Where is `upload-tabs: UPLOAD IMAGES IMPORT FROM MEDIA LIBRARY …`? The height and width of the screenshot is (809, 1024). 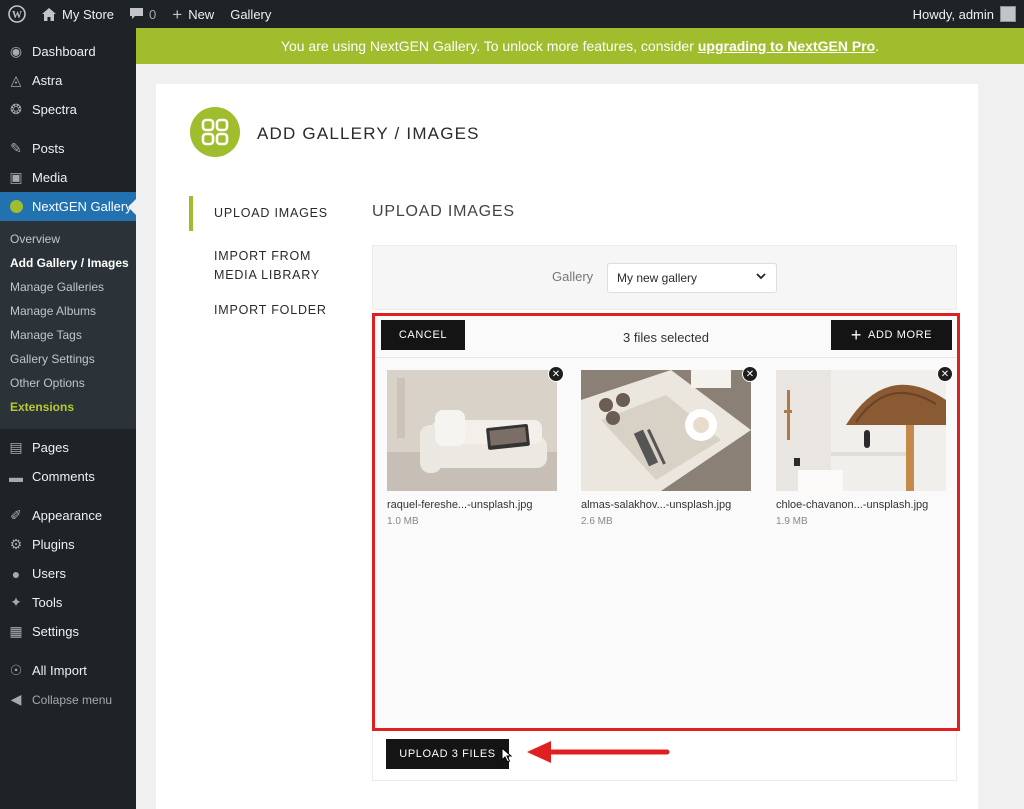 upload-tabs: UPLOAD IMAGES IMPORT FROM MEDIA LIBRARY … is located at coordinates (279, 266).